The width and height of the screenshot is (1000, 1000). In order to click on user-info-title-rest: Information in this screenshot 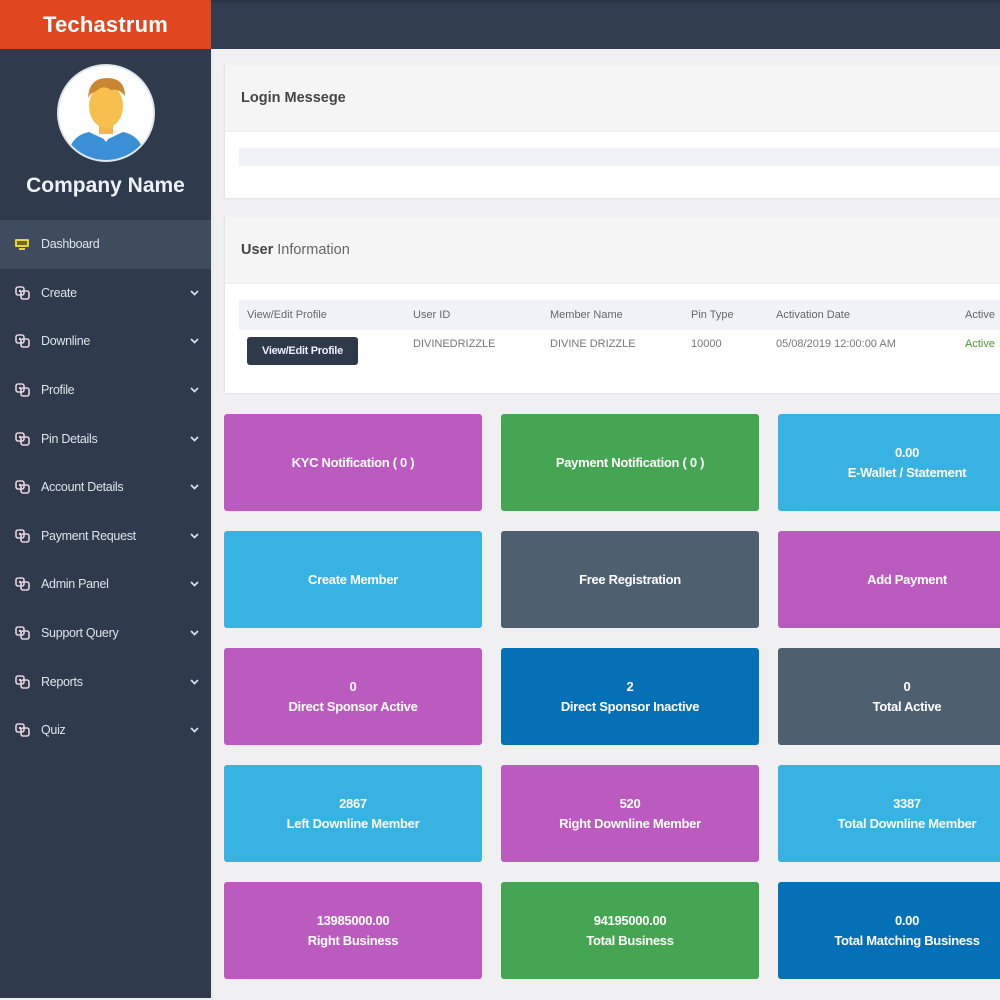, I will do `click(313, 250)`.